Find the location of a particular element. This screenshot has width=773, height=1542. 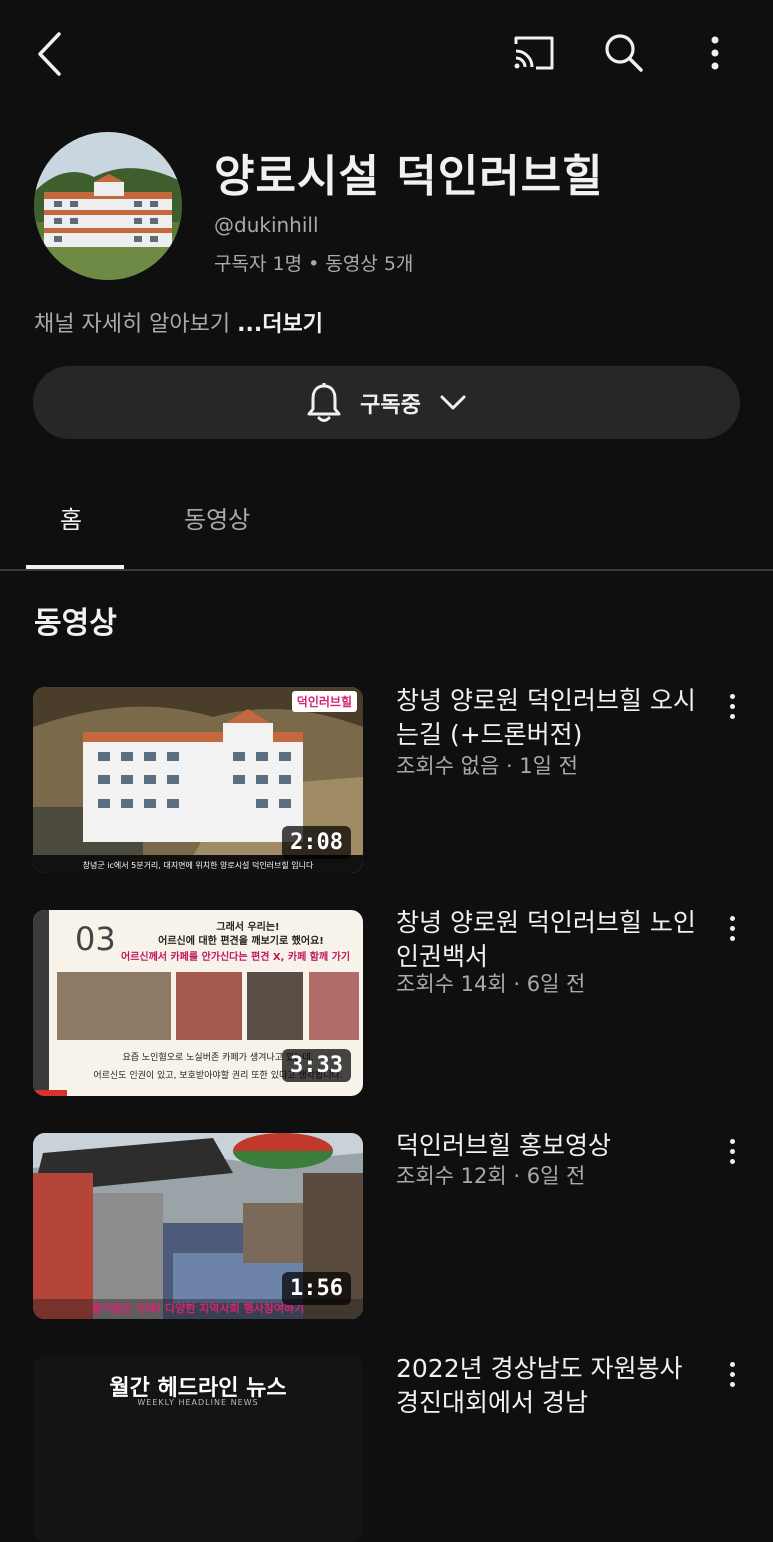

thumbnail-number: 03 is located at coordinates (95, 939).